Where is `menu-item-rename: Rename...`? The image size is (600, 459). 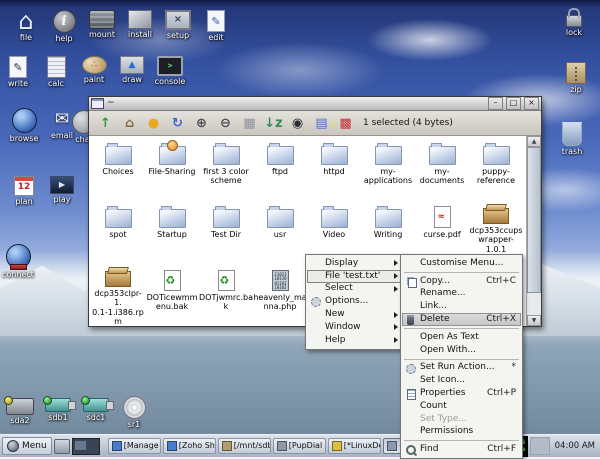 menu-item-rename: Rename... is located at coordinates (461, 294).